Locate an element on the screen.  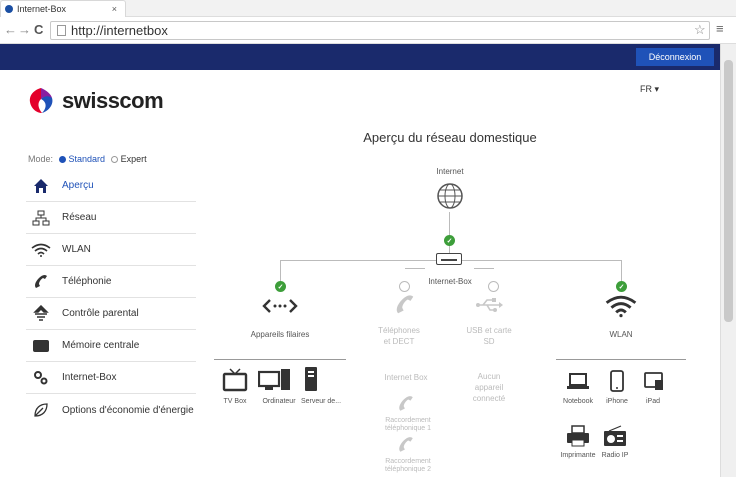
ipad-icon is located at coordinates (654, 383).